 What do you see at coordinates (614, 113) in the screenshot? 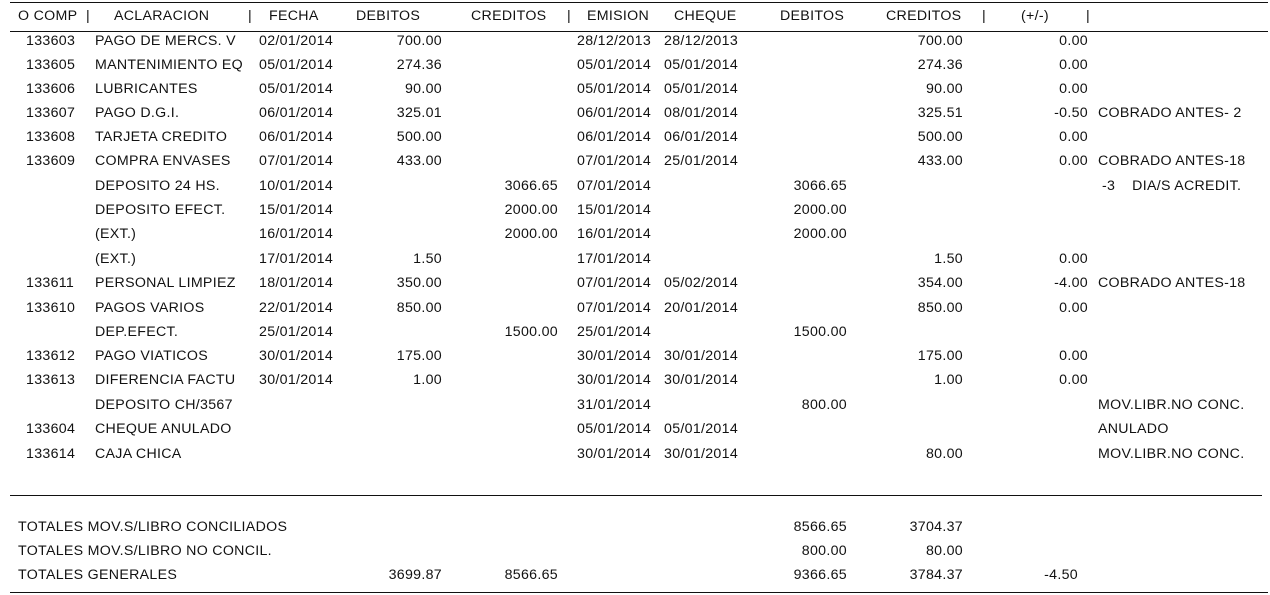
I see `emision: 06/01/2014` at bounding box center [614, 113].